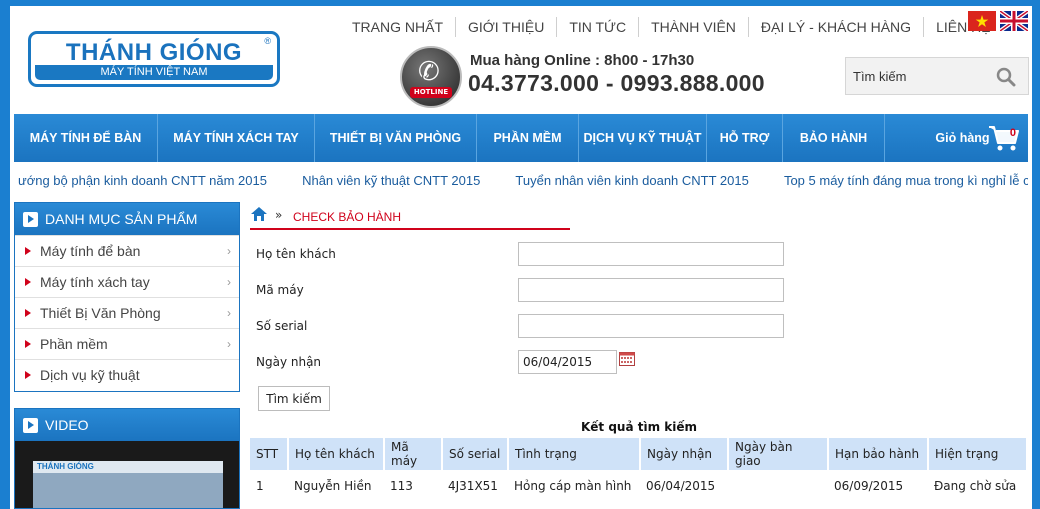 Image resolution: width=1040 pixels, height=509 pixels. I want to click on breadcrumb: » CHECK BẢO HÀNH, so click(410, 218).